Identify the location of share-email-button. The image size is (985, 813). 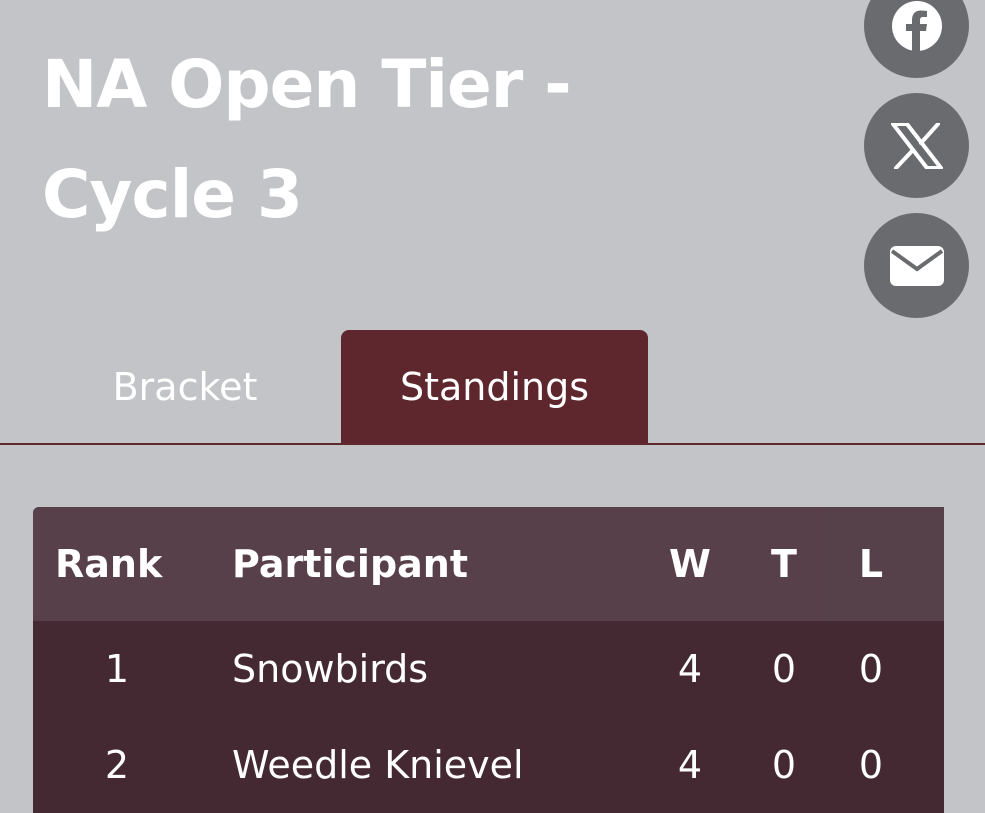
(916, 265).